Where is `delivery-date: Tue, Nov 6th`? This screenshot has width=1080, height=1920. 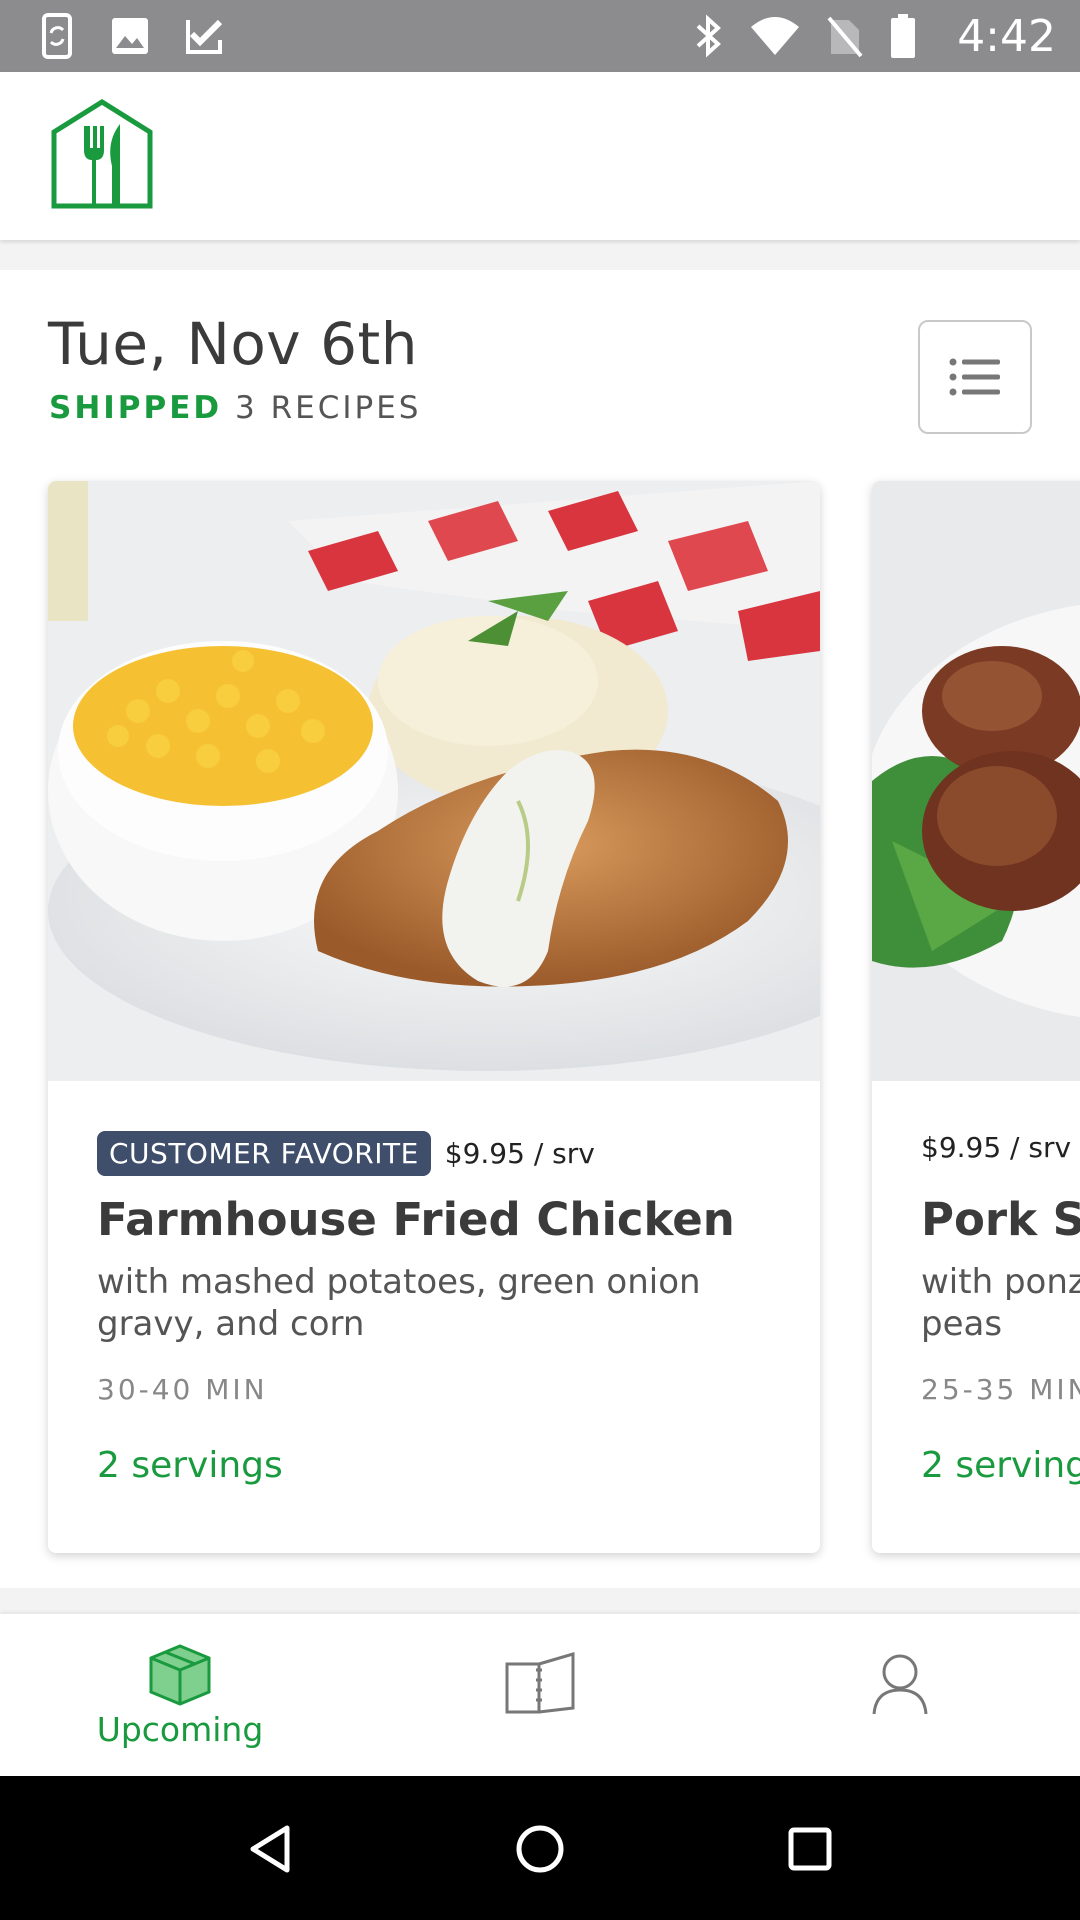 delivery-date: Tue, Nov 6th is located at coordinates (233, 344).